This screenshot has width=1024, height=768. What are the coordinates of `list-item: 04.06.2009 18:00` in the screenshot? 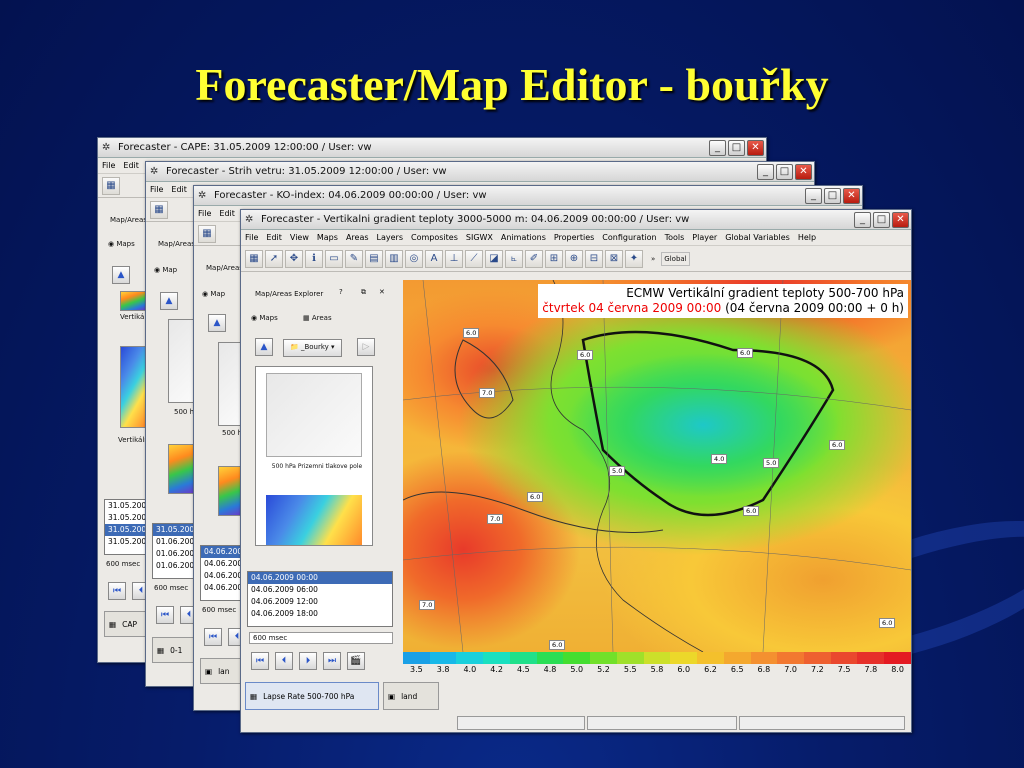 It's located at (320, 614).